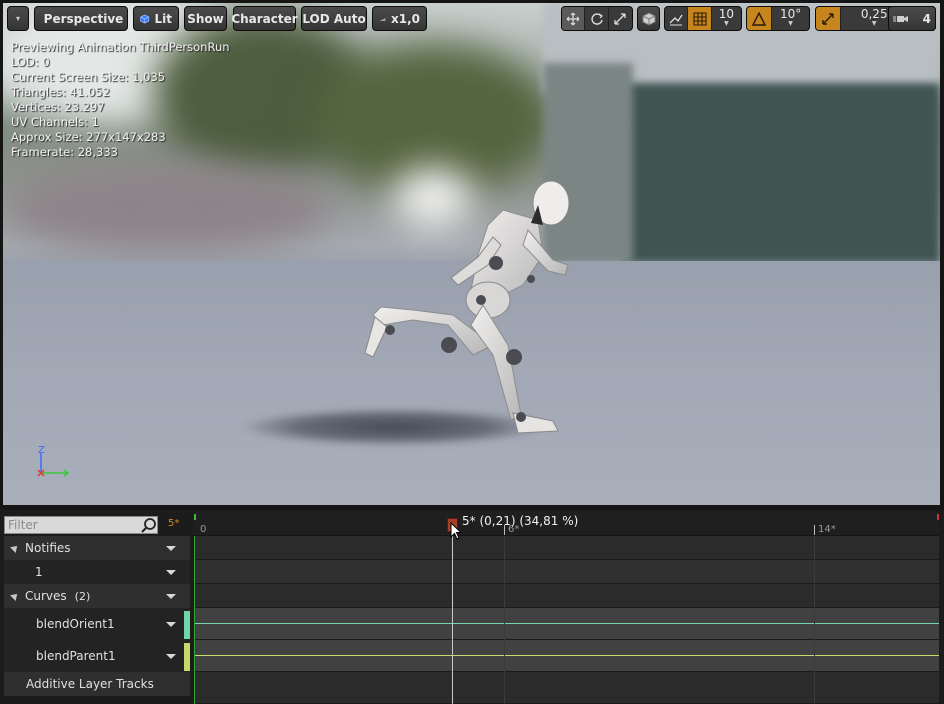 The height and width of the screenshot is (704, 944). I want to click on stat-framerate: Framerate: 28,333, so click(64, 152).